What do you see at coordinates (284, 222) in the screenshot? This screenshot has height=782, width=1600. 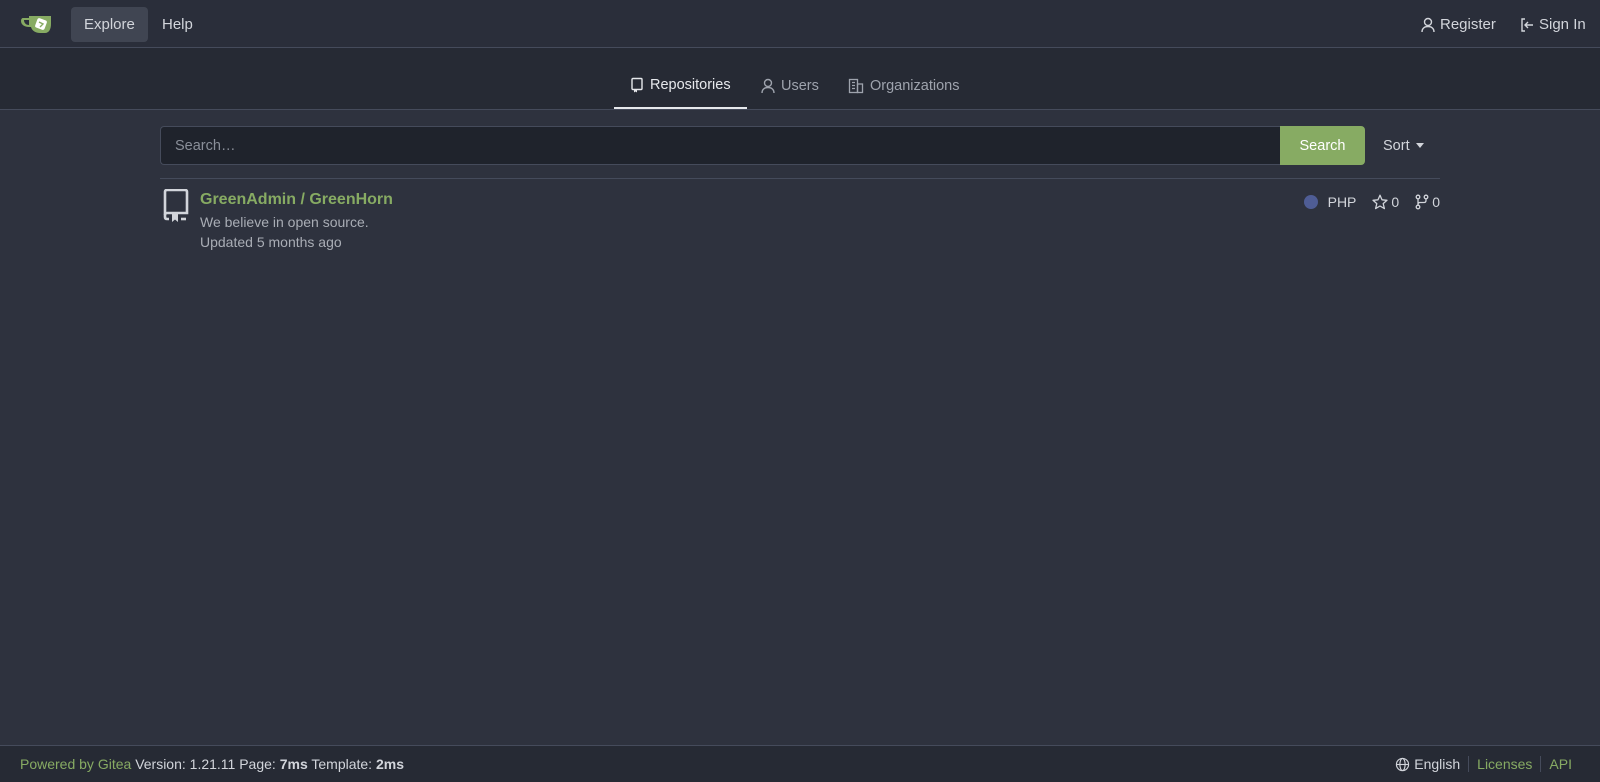 I see `repo-description: We believe in open source.` at bounding box center [284, 222].